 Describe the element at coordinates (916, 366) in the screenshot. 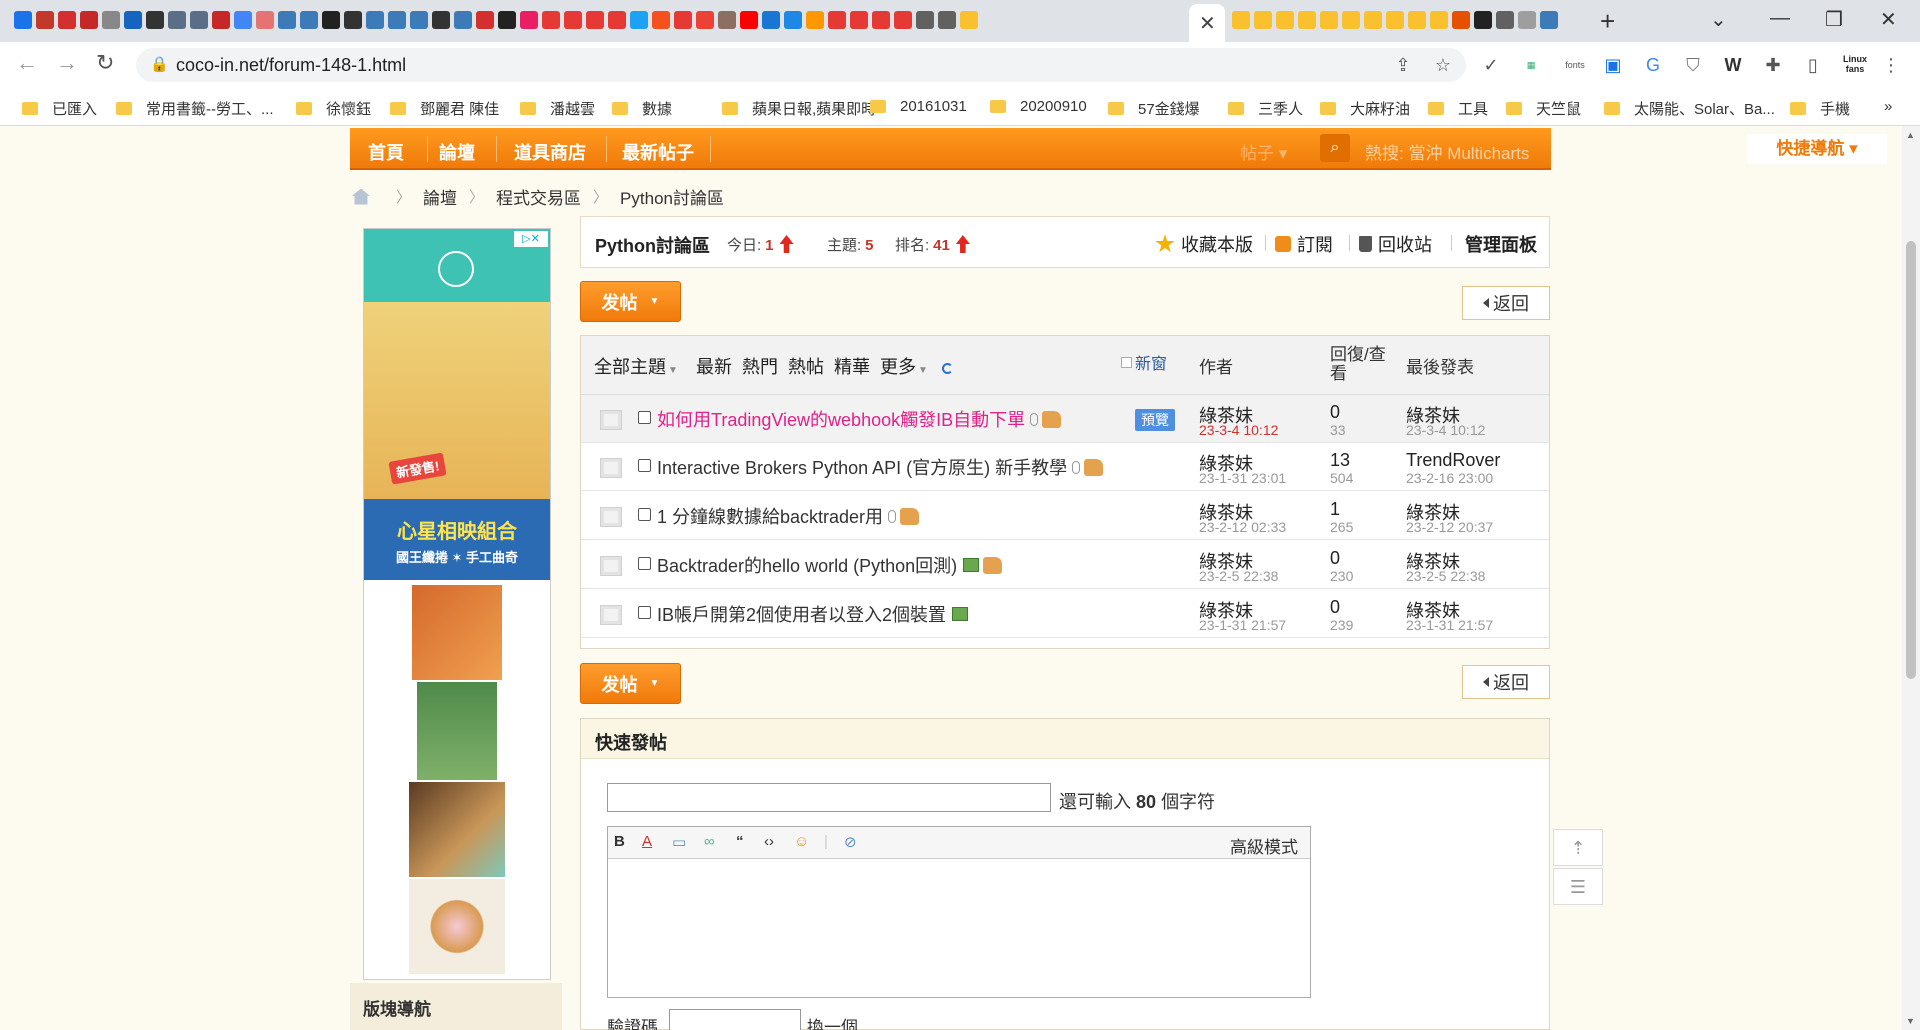

I see `filter-more: 更多 ▼` at that location.